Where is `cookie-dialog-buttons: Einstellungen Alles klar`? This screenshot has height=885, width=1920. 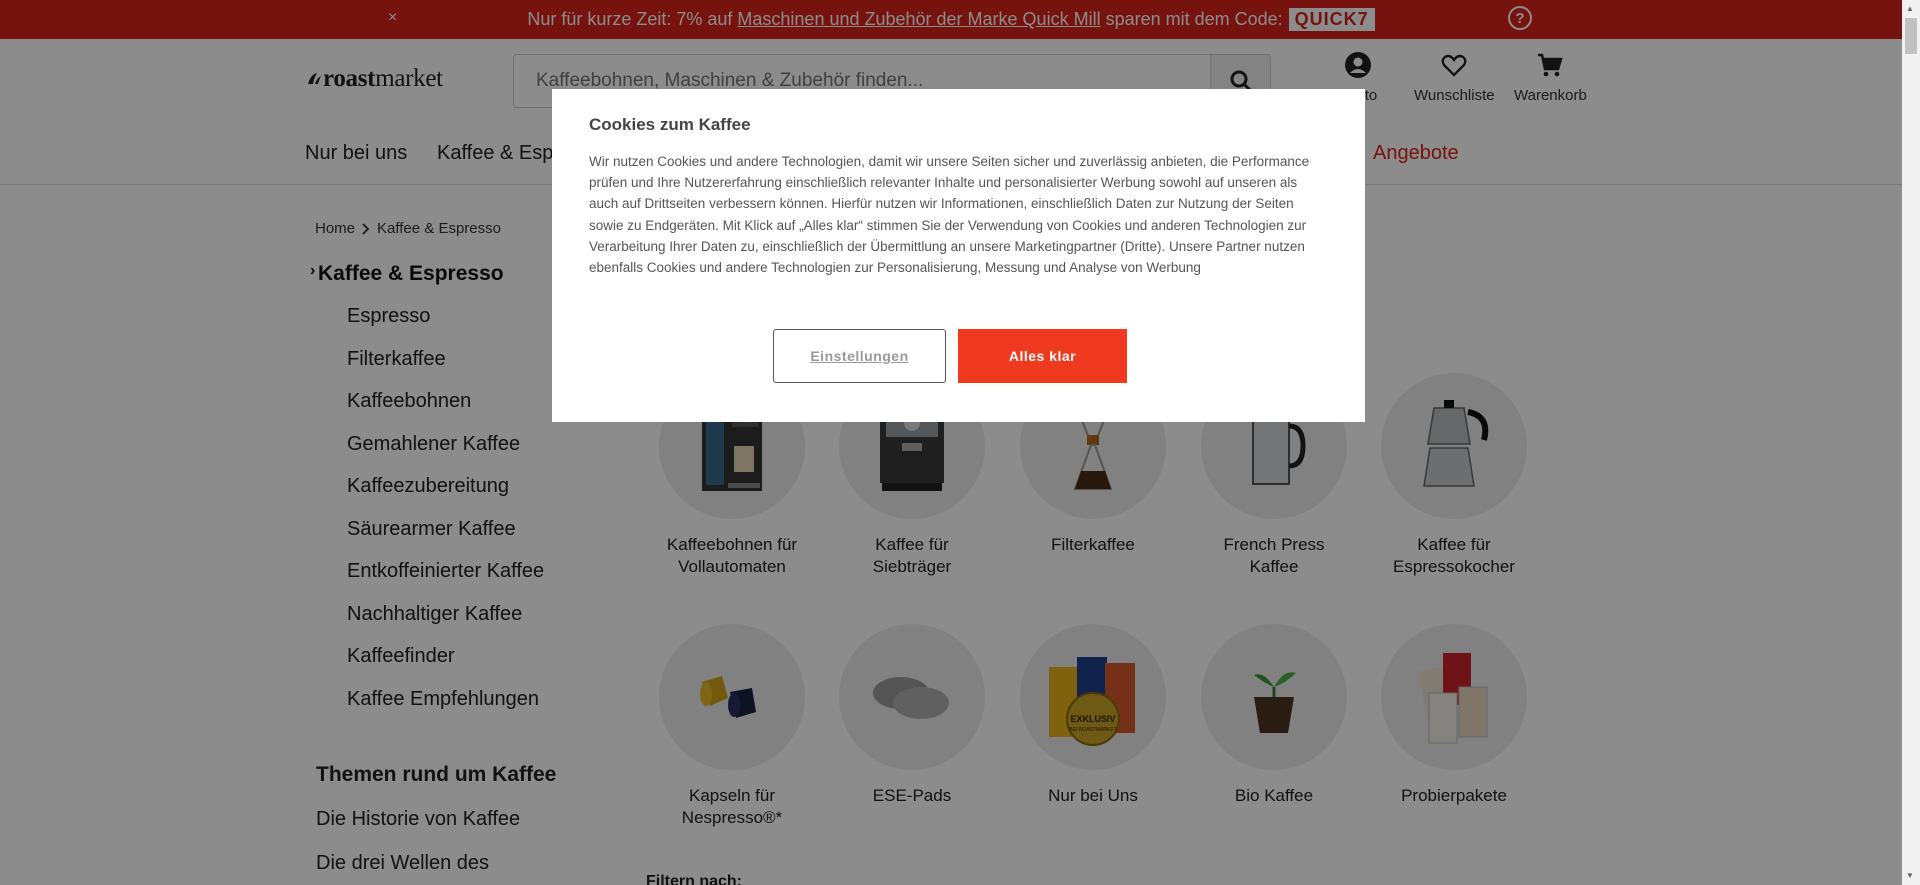 cookie-dialog-buttons: Einstellungen Alles klar is located at coordinates (950, 356).